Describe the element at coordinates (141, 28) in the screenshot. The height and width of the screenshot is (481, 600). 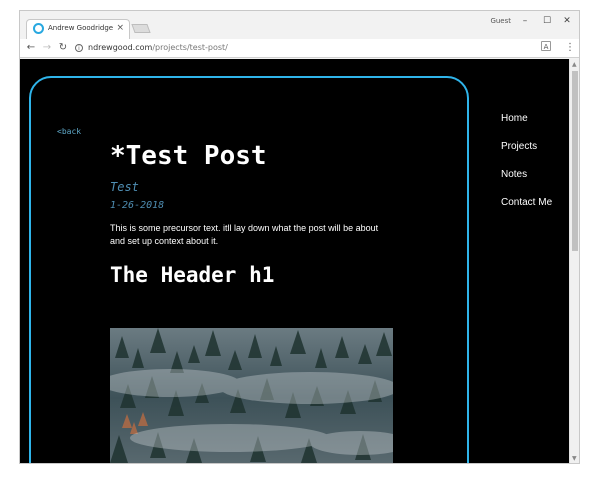
I see `new-tab-button` at that location.